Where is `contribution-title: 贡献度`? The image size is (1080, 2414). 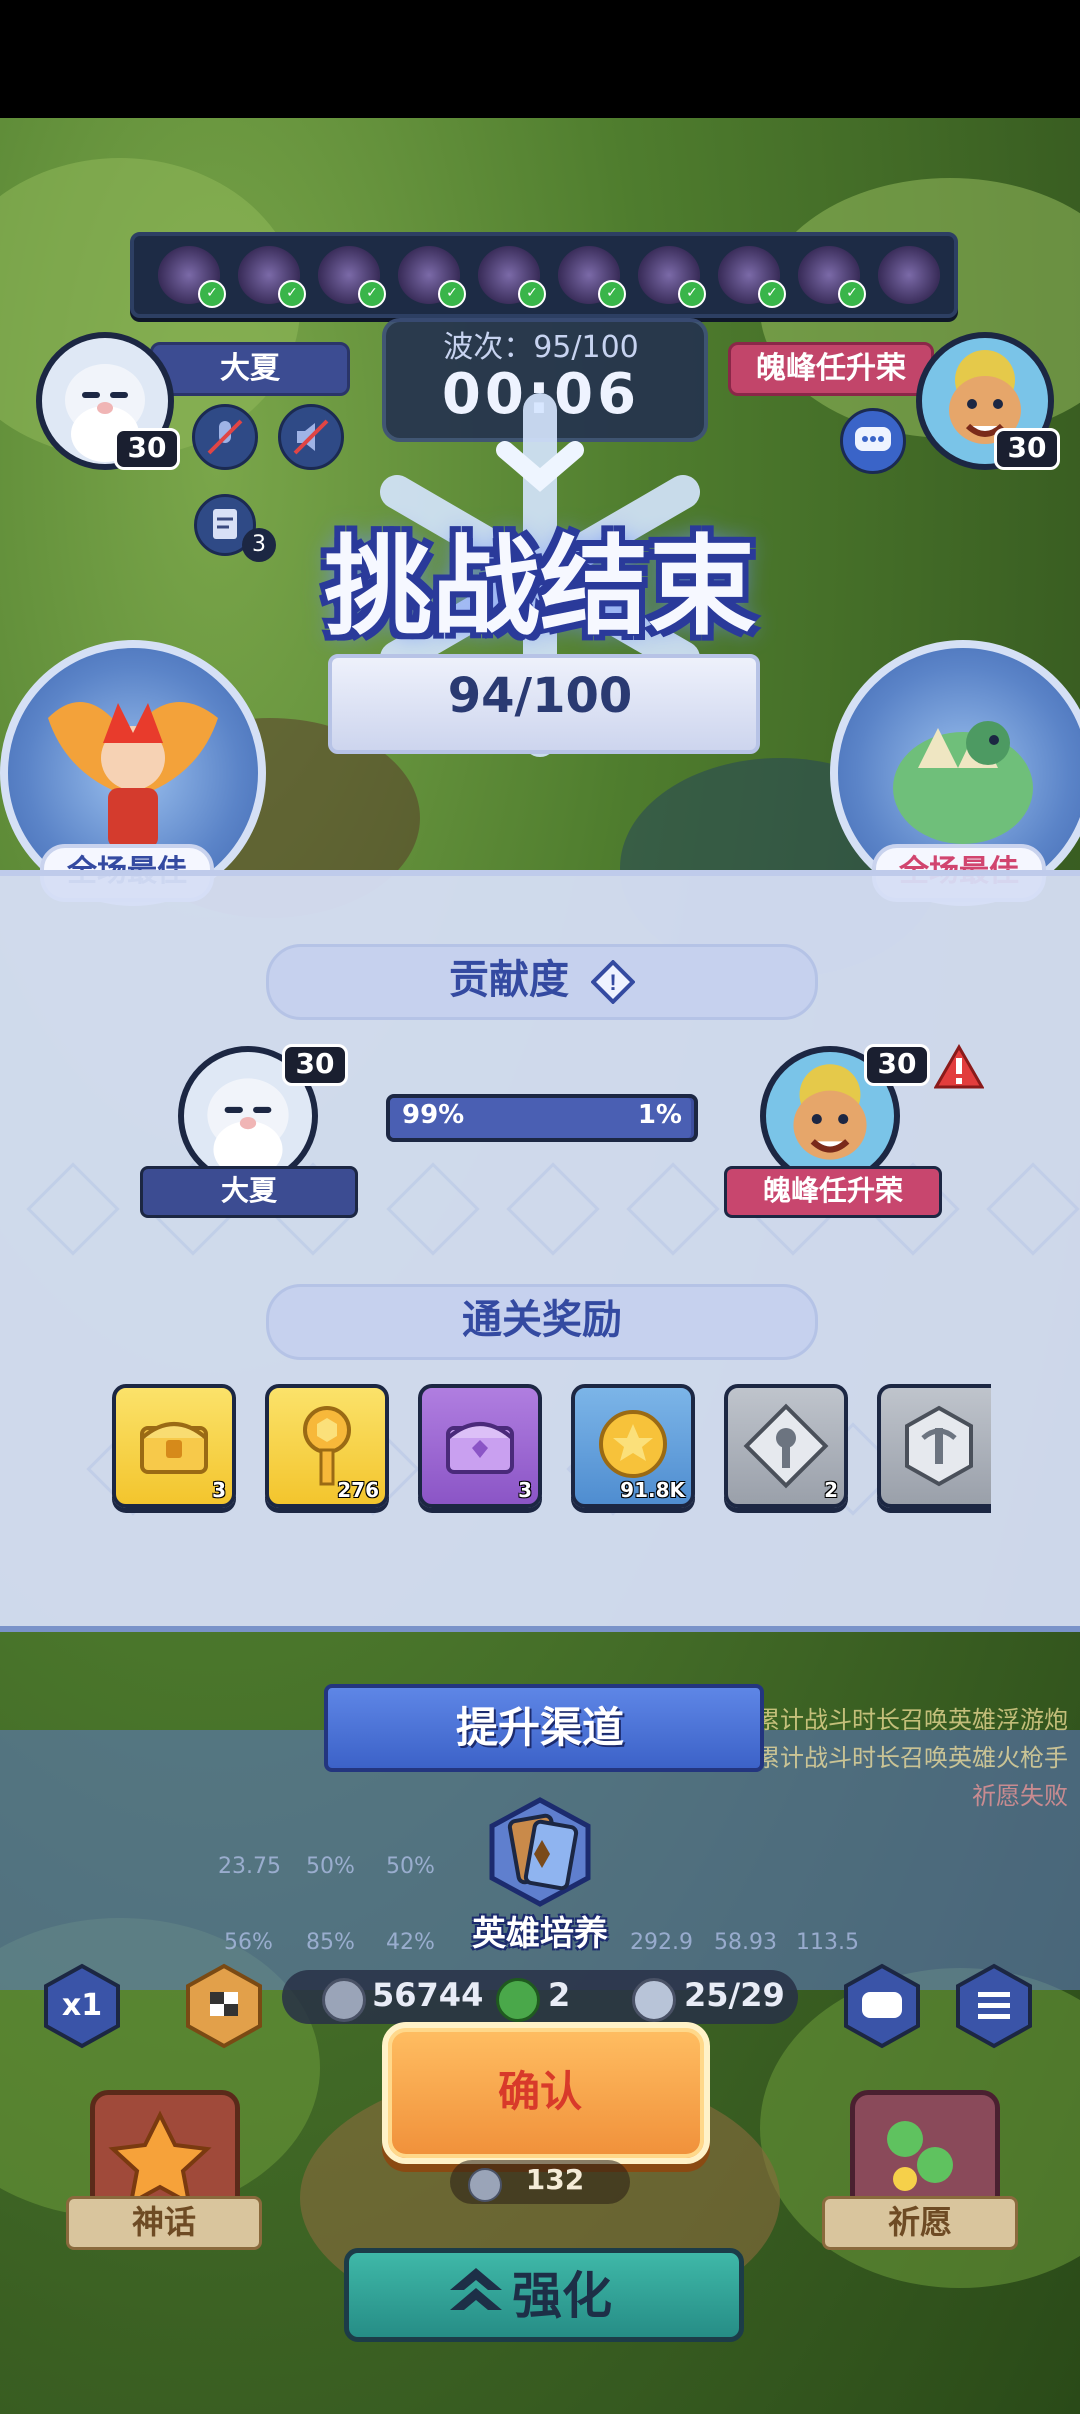 contribution-title: 贡献度 is located at coordinates (509, 980).